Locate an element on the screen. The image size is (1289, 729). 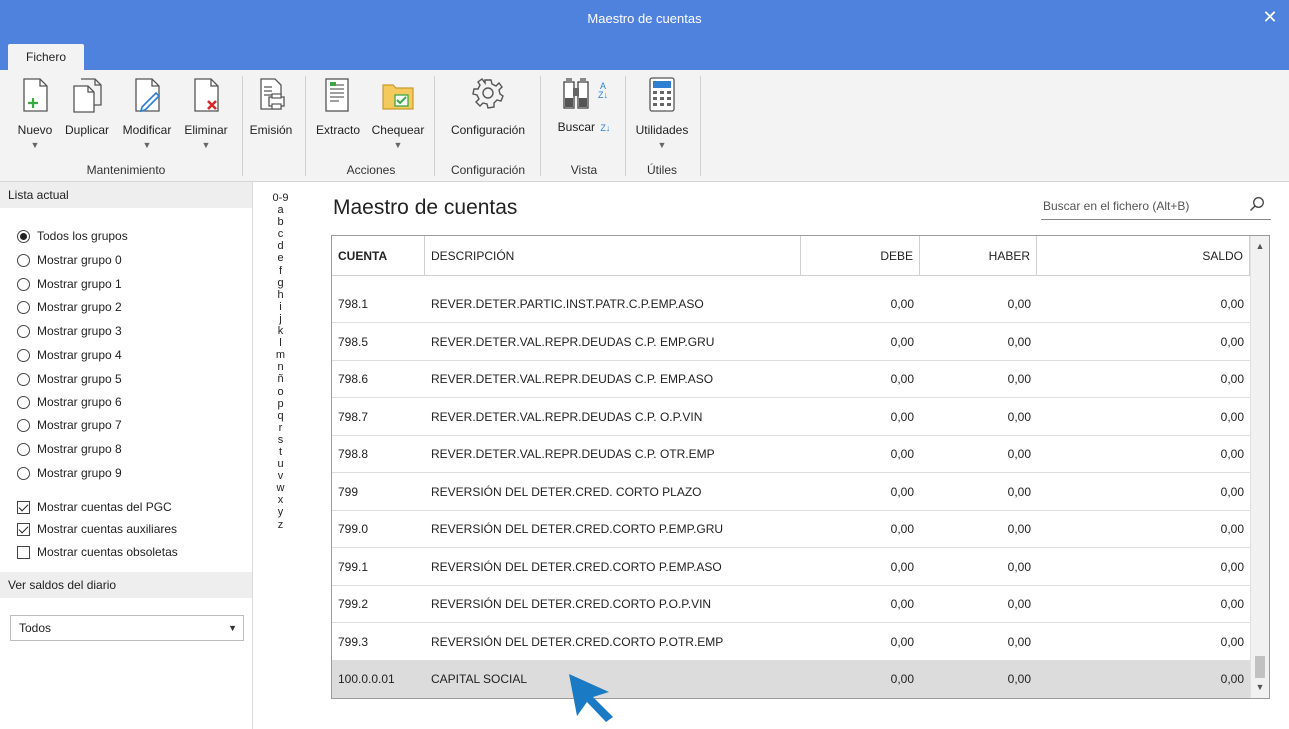
checkbox-cuentas-auxiliares: Mostrar cuentas auxiliares is located at coordinates (97, 529).